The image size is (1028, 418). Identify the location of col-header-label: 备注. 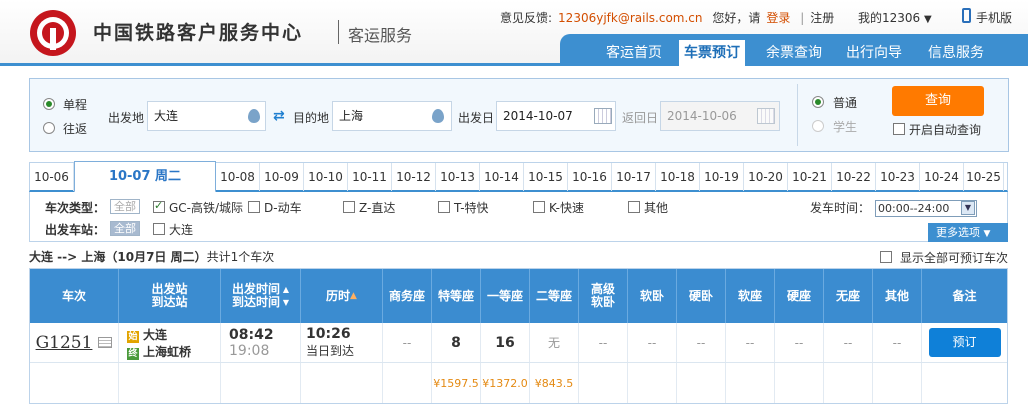
(964, 295).